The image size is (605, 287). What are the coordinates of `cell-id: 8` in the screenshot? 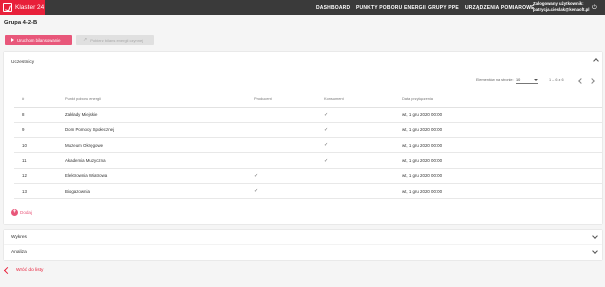 It's located at (35, 115).